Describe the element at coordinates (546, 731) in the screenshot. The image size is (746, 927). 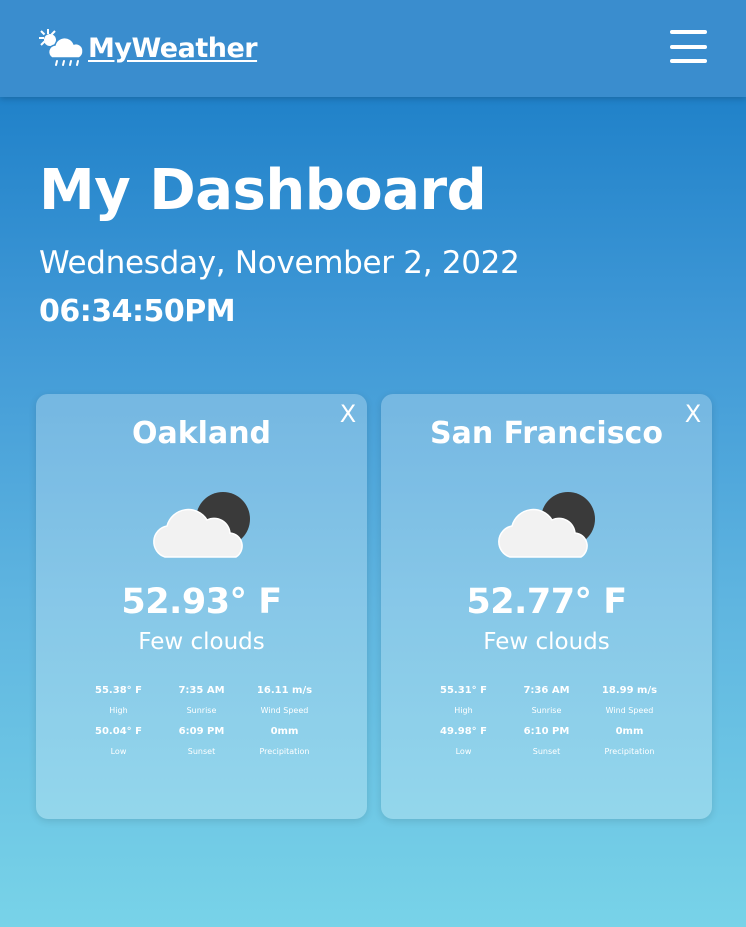
I see `stat-value: 6:10 PM` at that location.